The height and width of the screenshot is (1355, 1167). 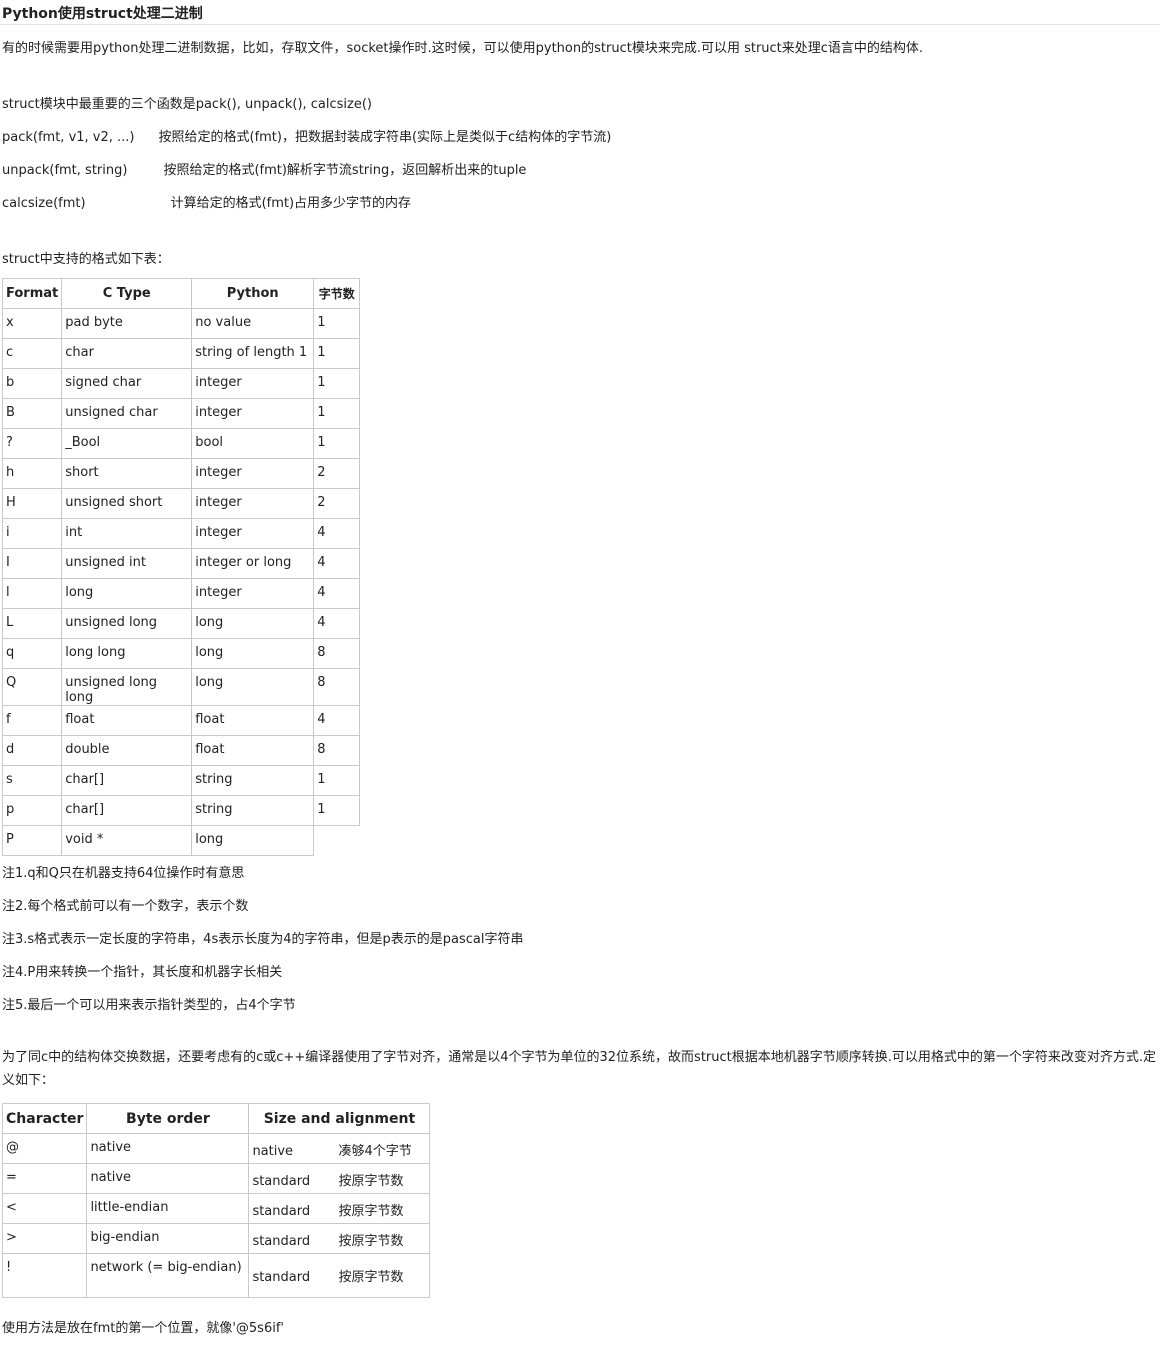 I want to click on header-format: Format, so click(x=32, y=293).